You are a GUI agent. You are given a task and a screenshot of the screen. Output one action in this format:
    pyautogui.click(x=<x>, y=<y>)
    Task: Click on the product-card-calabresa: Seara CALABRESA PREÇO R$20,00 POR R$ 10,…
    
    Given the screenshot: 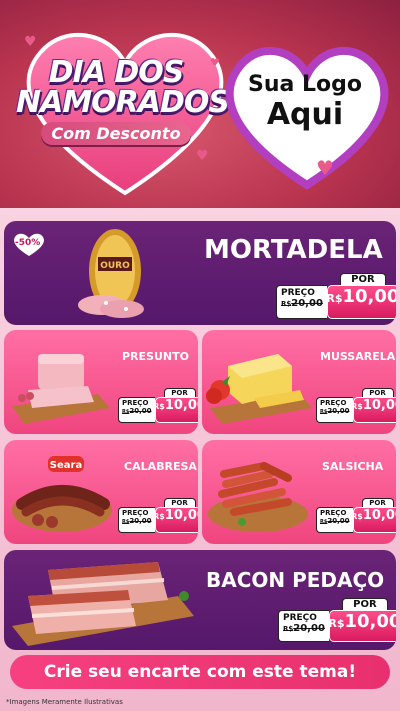 What is the action you would take?
    pyautogui.click(x=101, y=492)
    